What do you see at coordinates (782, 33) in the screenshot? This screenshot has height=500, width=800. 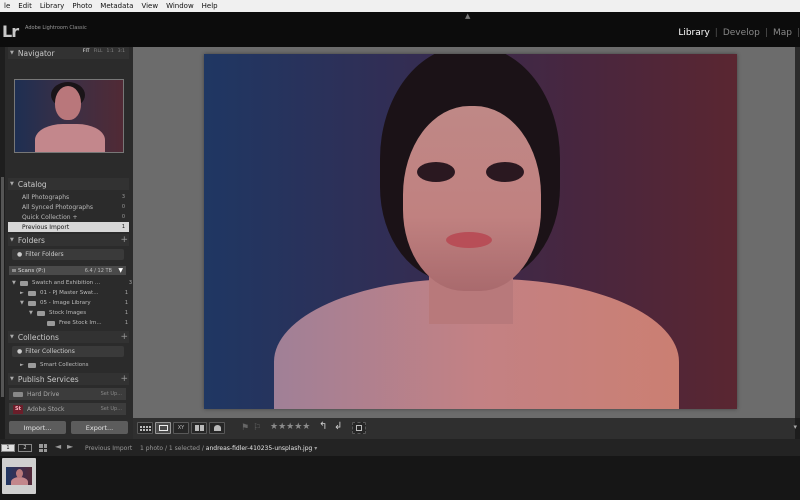 I see `module-map: Map` at bounding box center [782, 33].